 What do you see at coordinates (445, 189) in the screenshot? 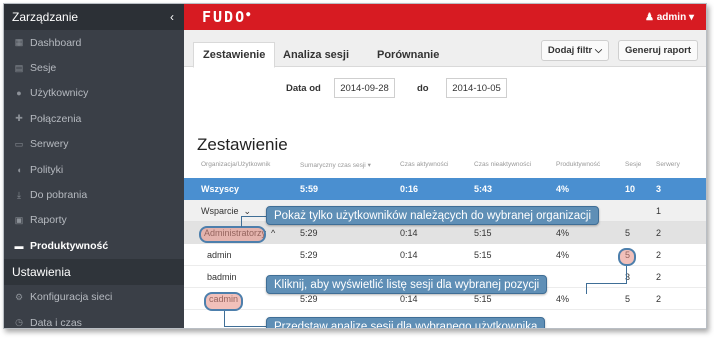
I see `row-wszyscy: Wszyscy 5:59 0:16 5:43 4% 10 3` at bounding box center [445, 189].